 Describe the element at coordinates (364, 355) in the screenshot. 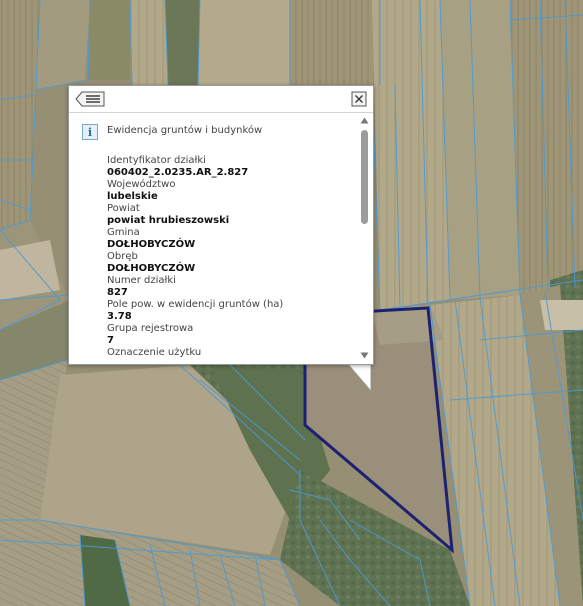

I see `scroll-down-icon` at that location.